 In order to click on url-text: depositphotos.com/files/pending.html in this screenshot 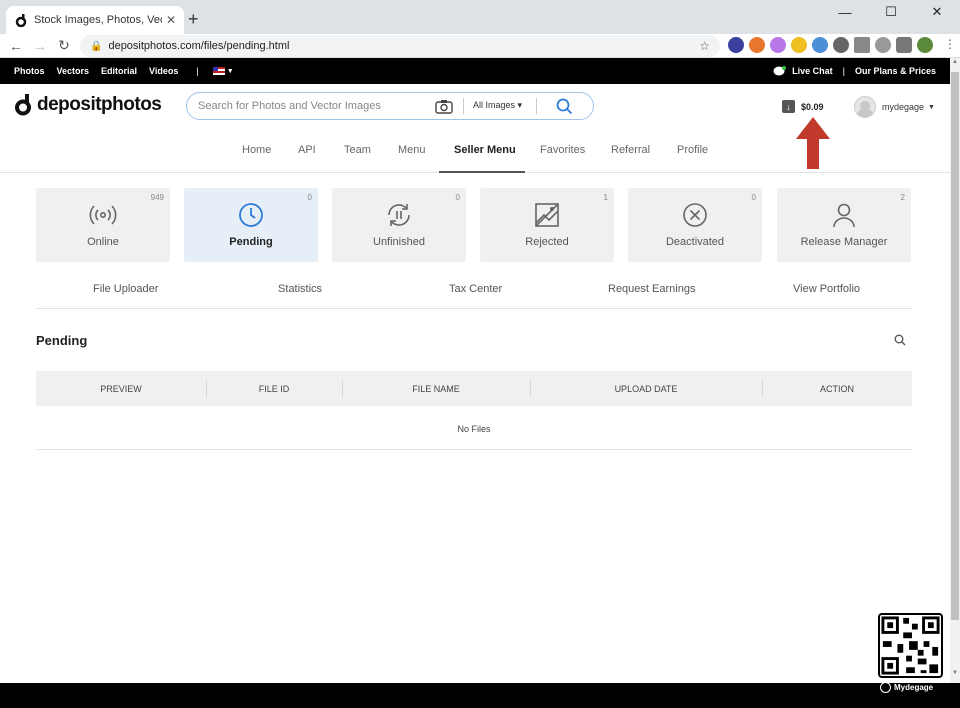, I will do `click(199, 46)`.